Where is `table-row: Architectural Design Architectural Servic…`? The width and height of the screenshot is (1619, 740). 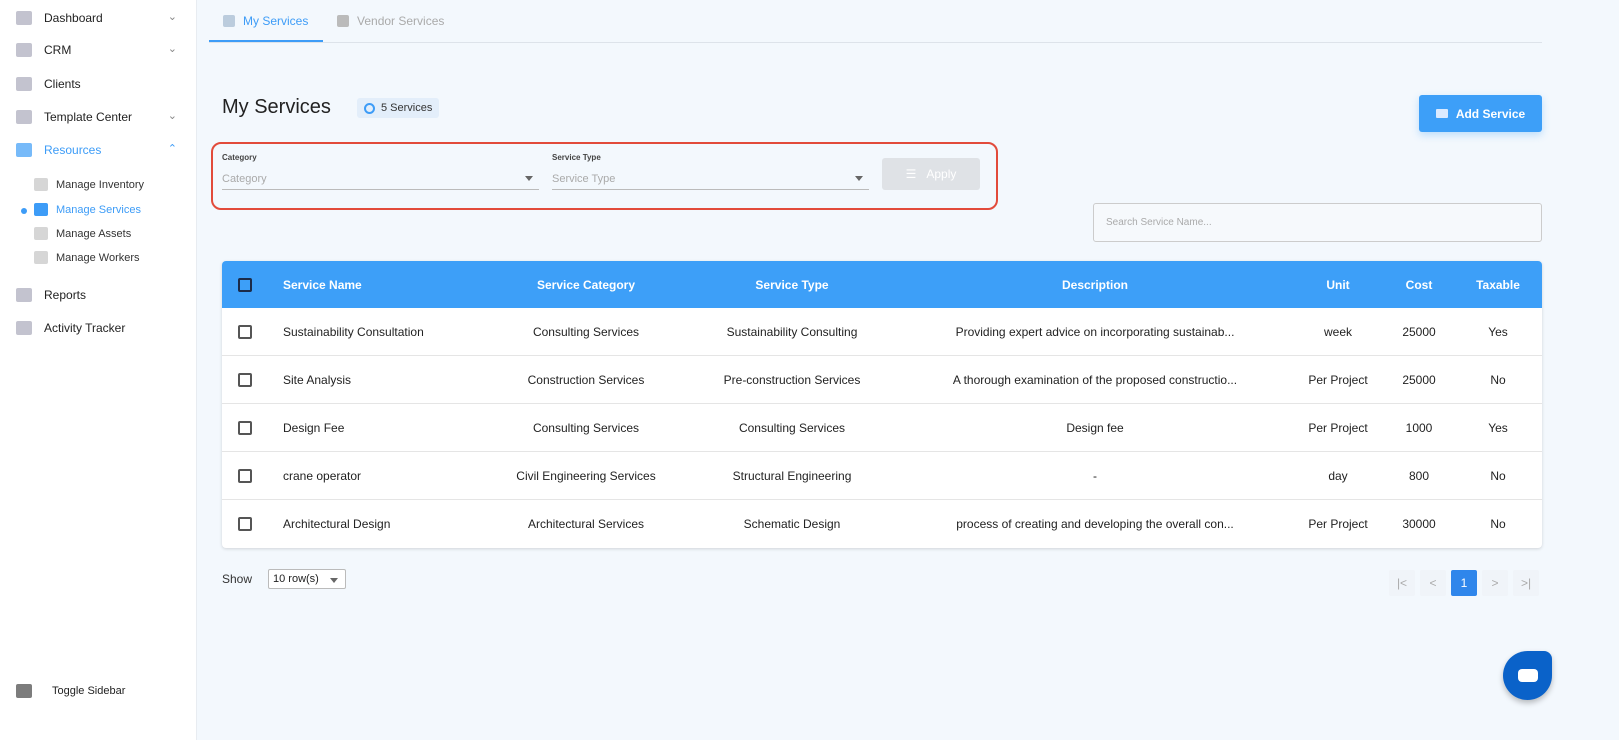 table-row: Architectural Design Architectural Servic… is located at coordinates (882, 524).